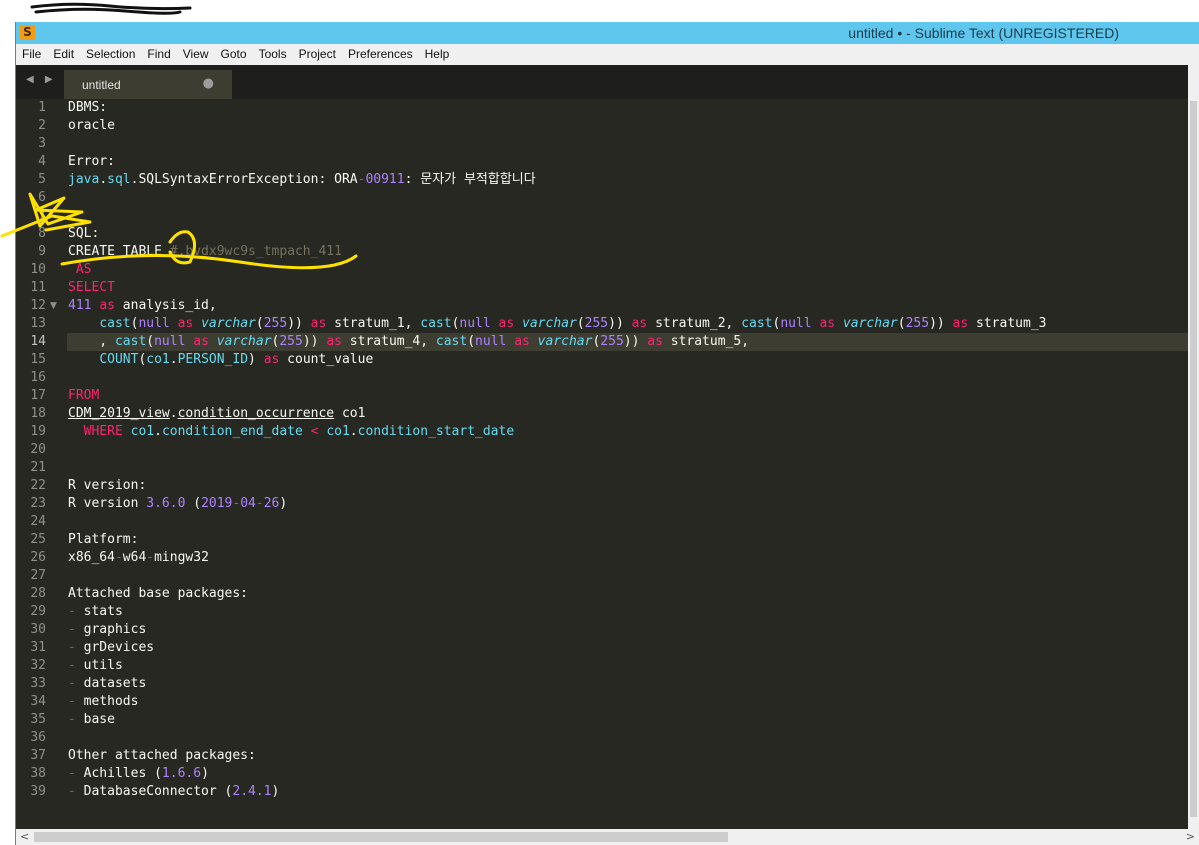 This screenshot has width=1199, height=845. What do you see at coordinates (1190, 836) in the screenshot?
I see `scroll-right-arrow-icon: >` at bounding box center [1190, 836].